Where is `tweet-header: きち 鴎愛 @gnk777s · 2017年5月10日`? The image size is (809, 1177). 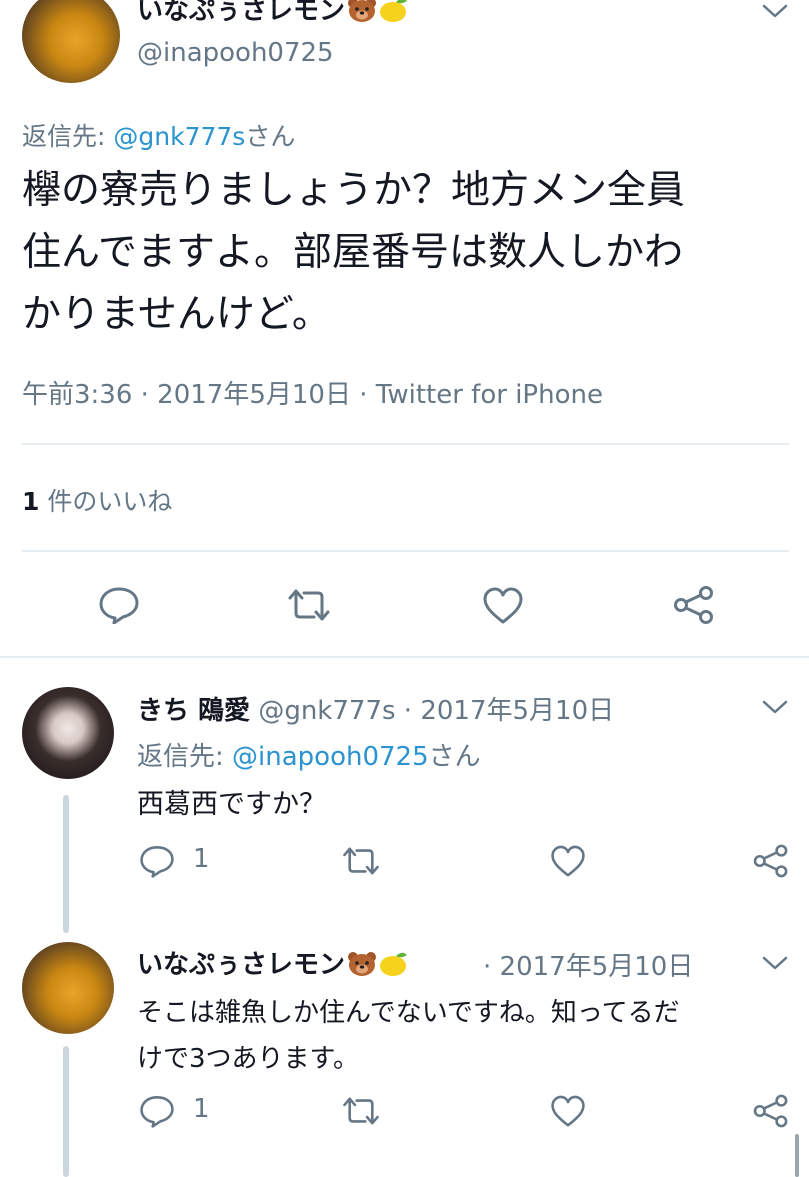
tweet-header: きち 鴎愛 @gnk777s · 2017年5月10日 is located at coordinates (376, 711).